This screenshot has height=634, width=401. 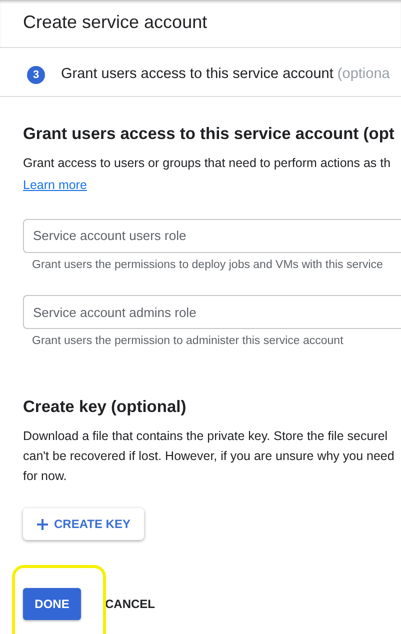 What do you see at coordinates (209, 135) in the screenshot?
I see `section-heading: Grant users access to this service account (opt` at bounding box center [209, 135].